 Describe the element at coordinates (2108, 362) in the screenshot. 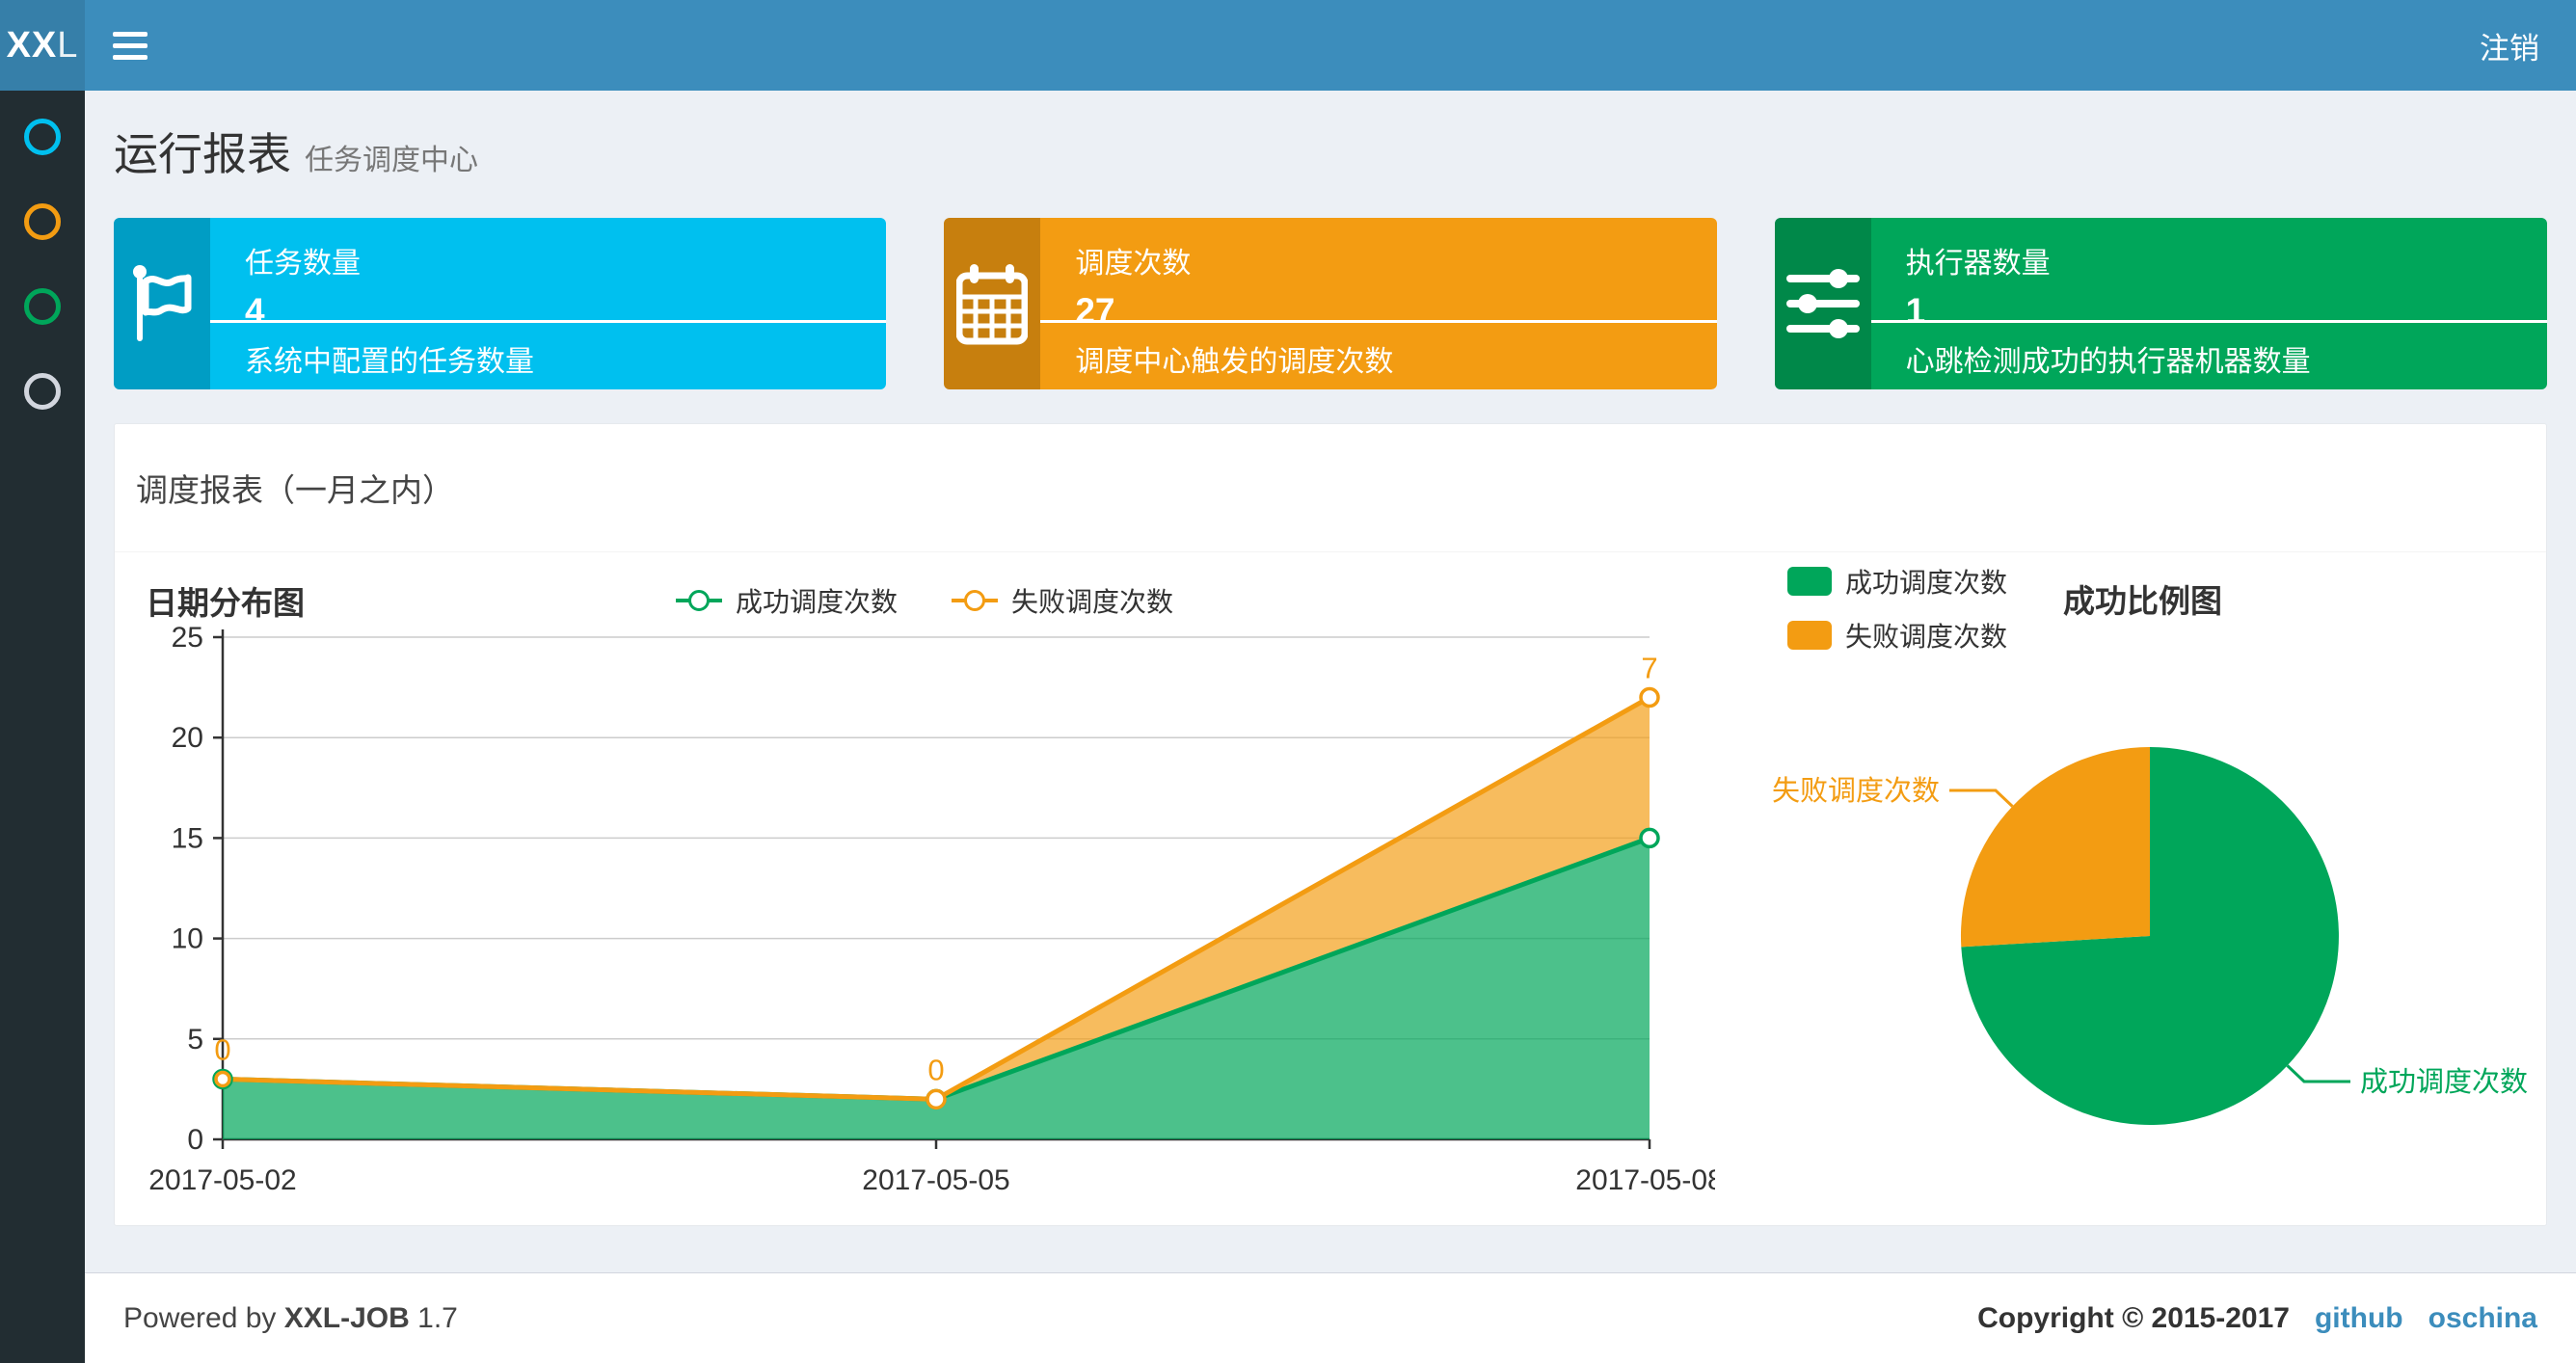

I see `stat-card-description: 心跳检测成功的执行器机器数量` at that location.